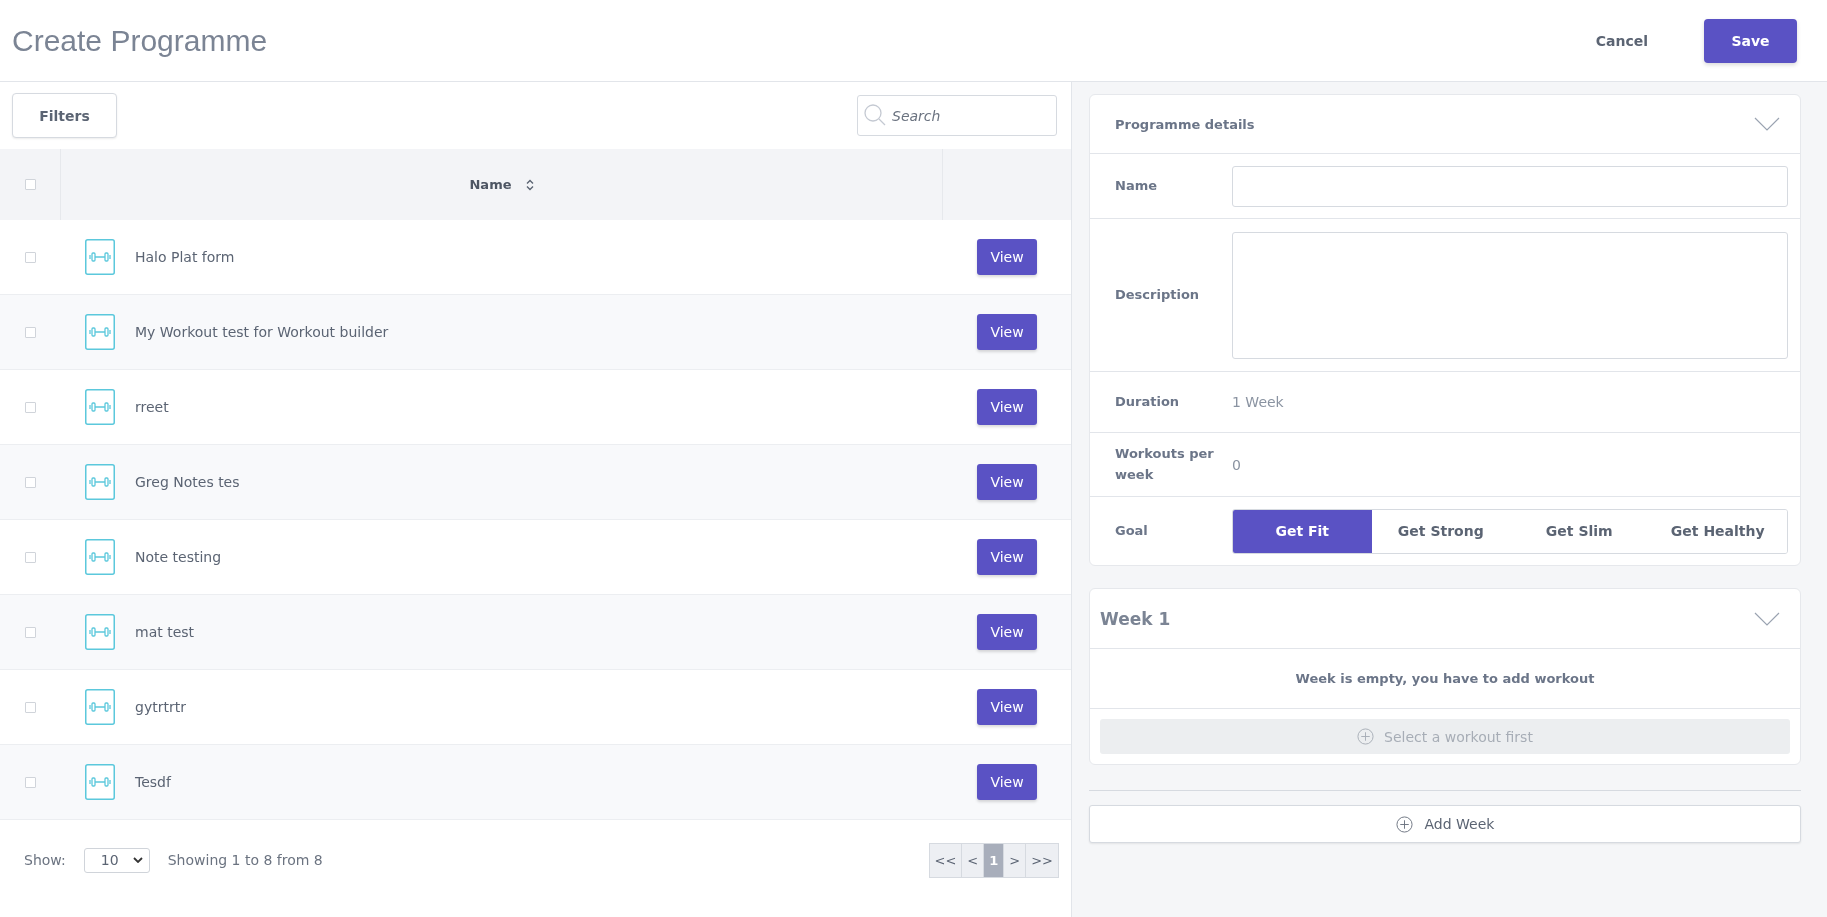  What do you see at coordinates (1445, 824) in the screenshot?
I see `add-week-button: Add Week` at bounding box center [1445, 824].